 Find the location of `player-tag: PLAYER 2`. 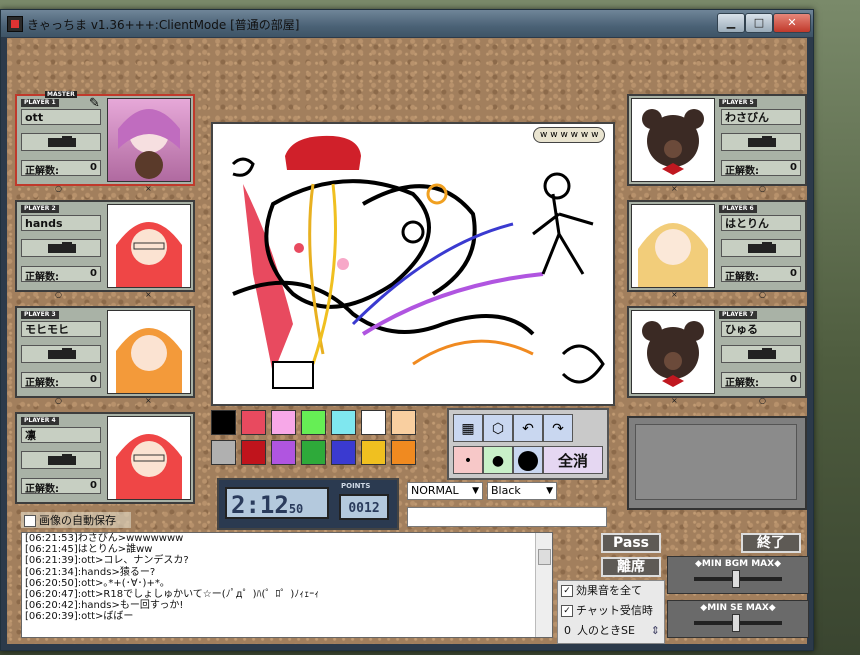

player-tag: PLAYER 2 is located at coordinates (40, 209).